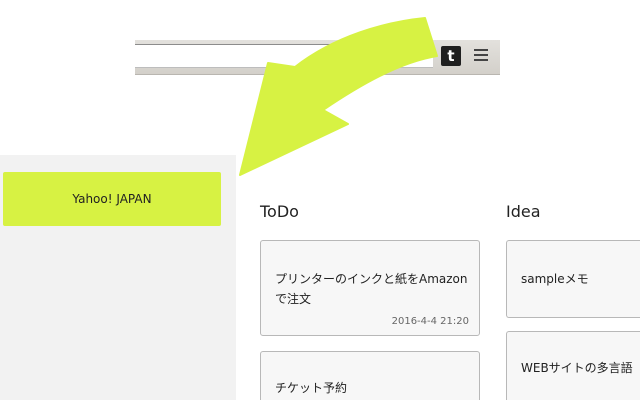  What do you see at coordinates (577, 368) in the screenshot?
I see `idea-card-text: WEBサイトの多言語` at bounding box center [577, 368].